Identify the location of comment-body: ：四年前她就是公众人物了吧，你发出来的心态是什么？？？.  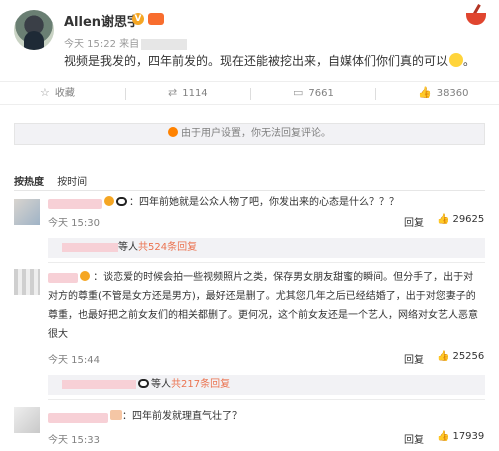
(264, 202).